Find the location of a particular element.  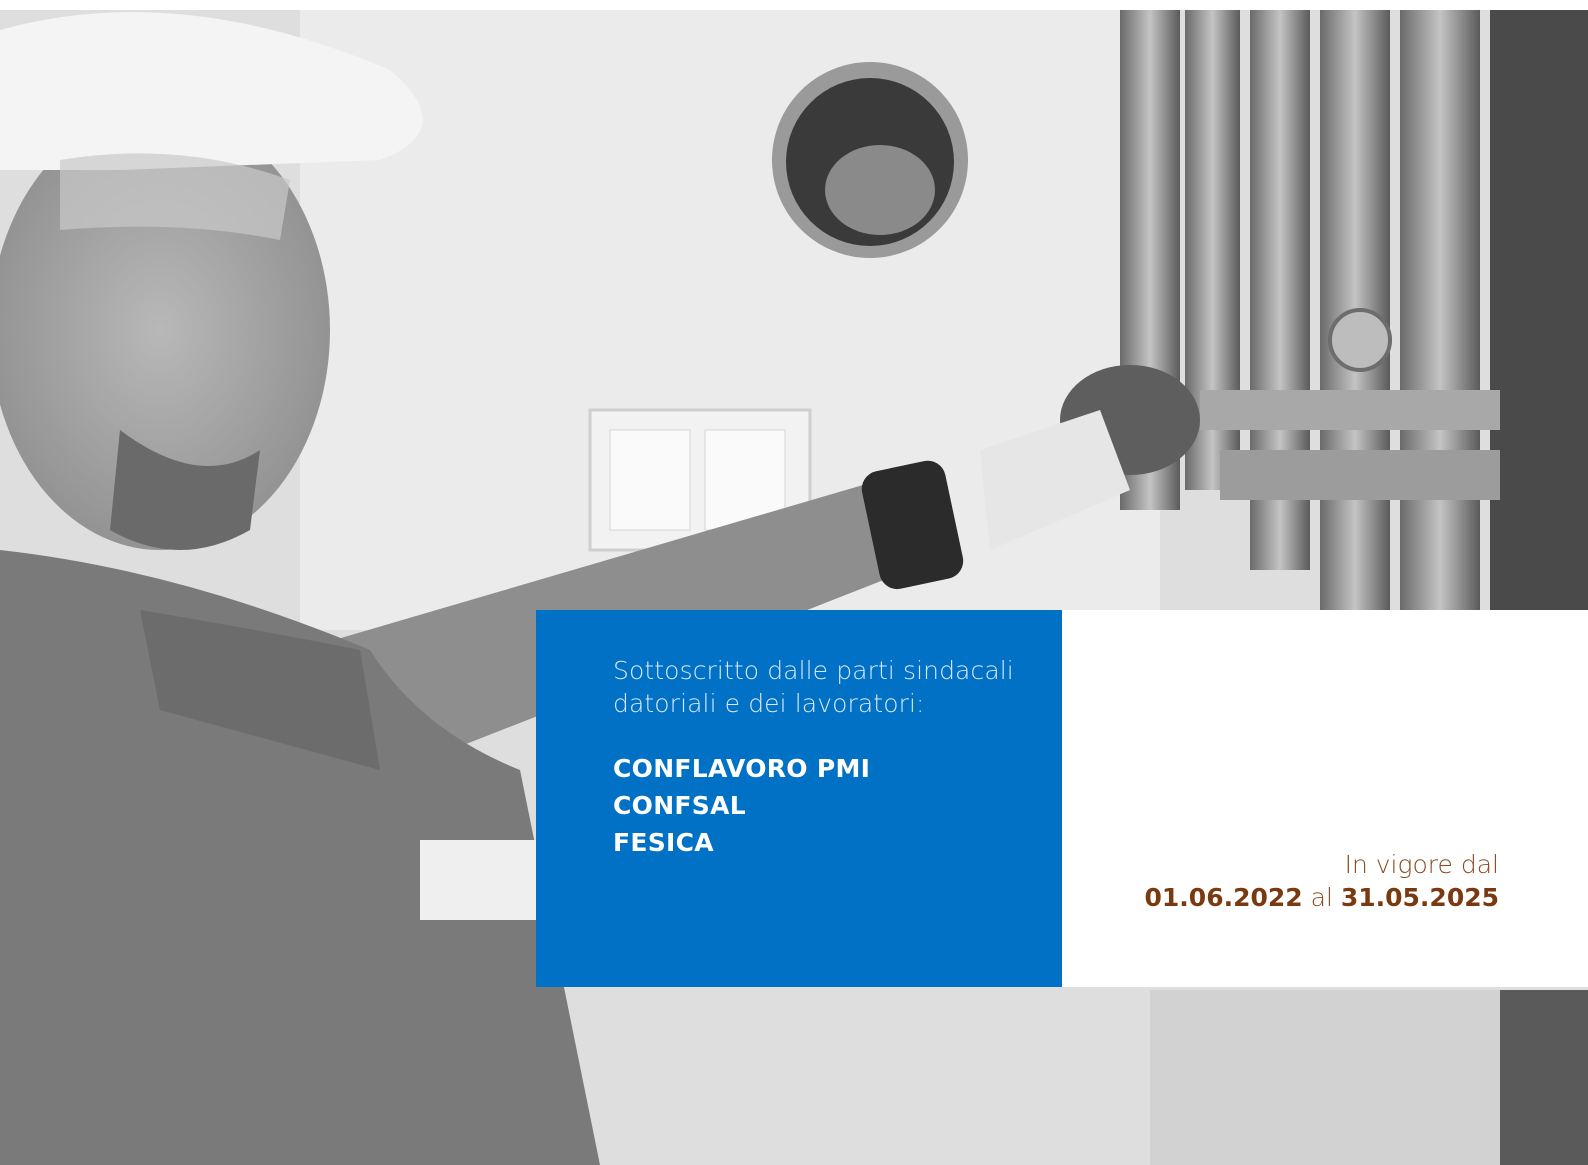

validity-label: In vigore dal is located at coordinates (1421, 864).